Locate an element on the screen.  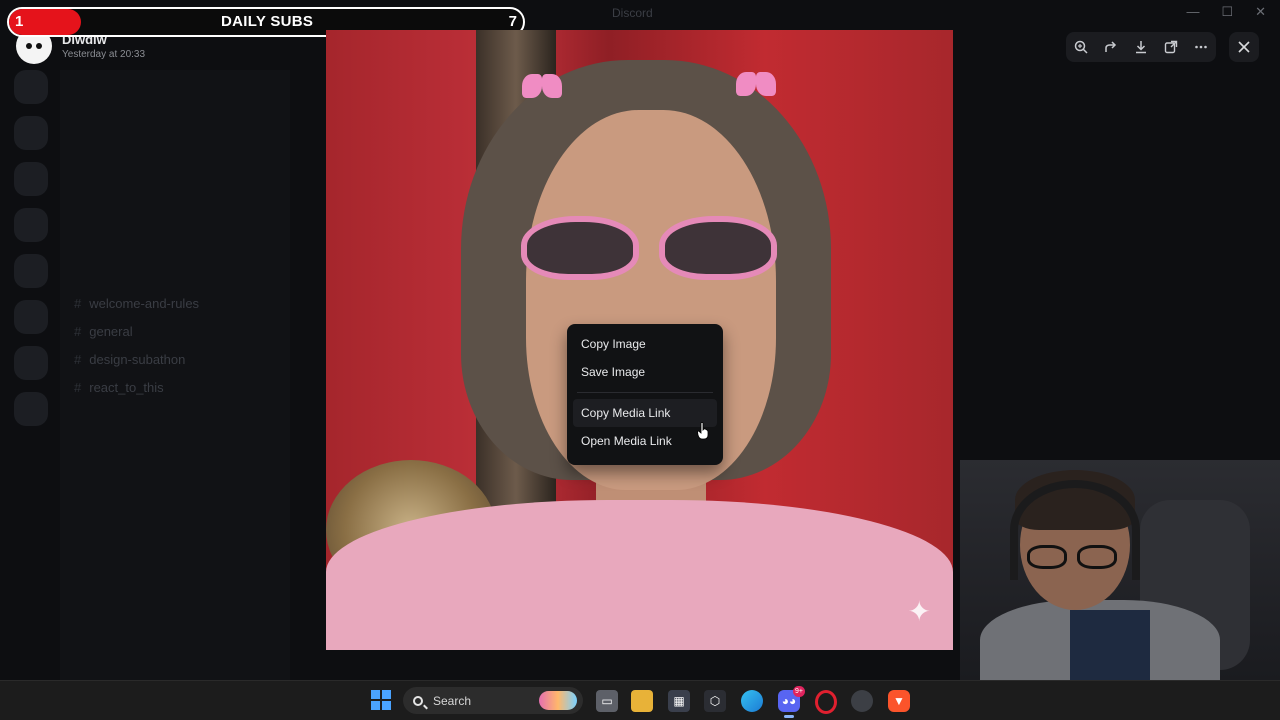
file-explorer-icon: ▭ is located at coordinates (607, 701).